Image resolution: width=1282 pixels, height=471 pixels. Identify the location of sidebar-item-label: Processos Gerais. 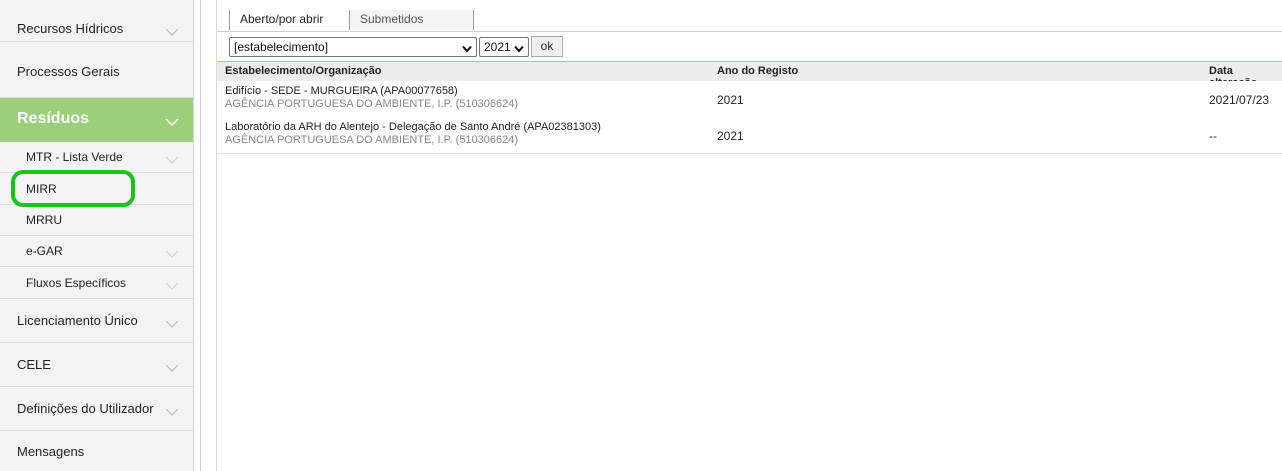
(68, 71).